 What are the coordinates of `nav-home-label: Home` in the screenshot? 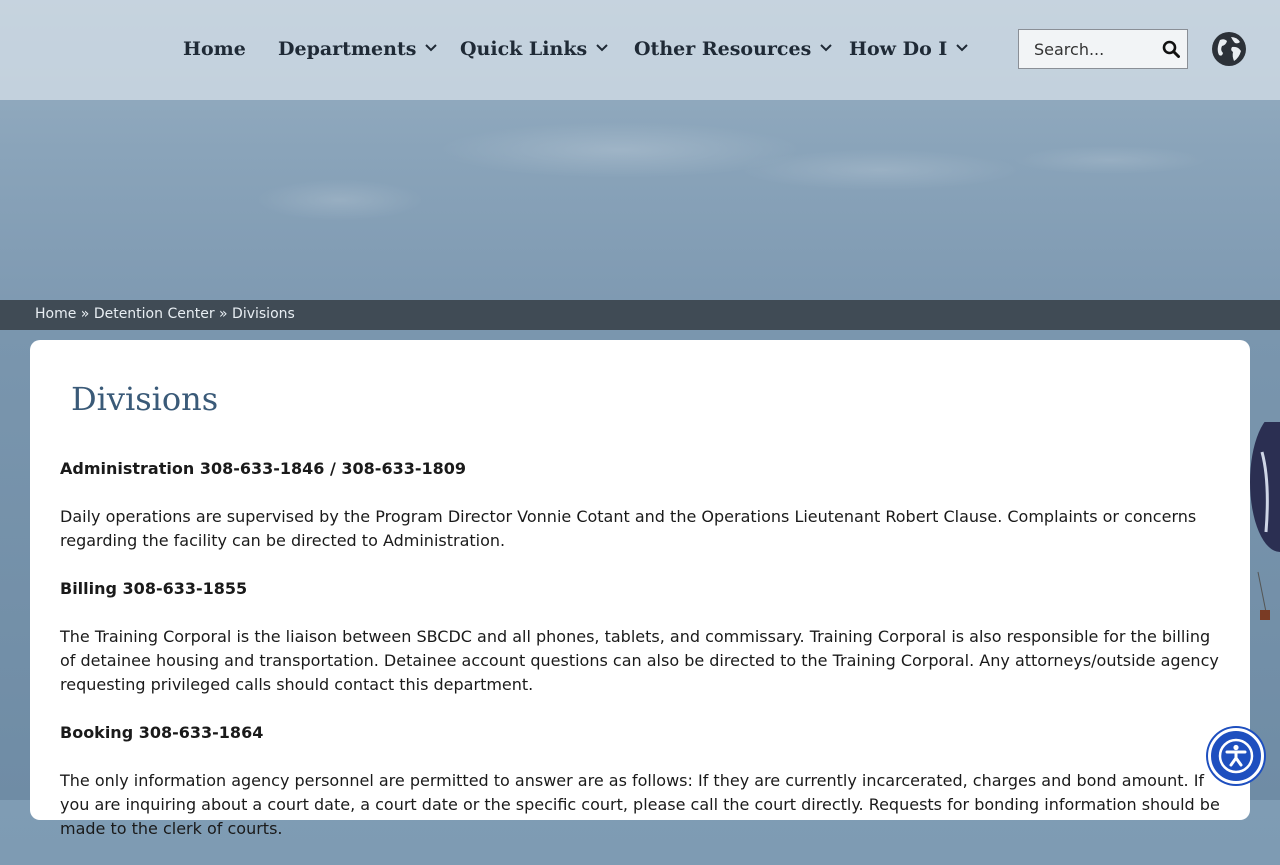 It's located at (214, 49).